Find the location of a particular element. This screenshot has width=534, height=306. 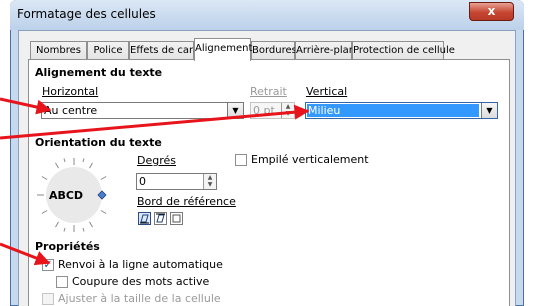

arrow-to-vertical is located at coordinates (155, 122).